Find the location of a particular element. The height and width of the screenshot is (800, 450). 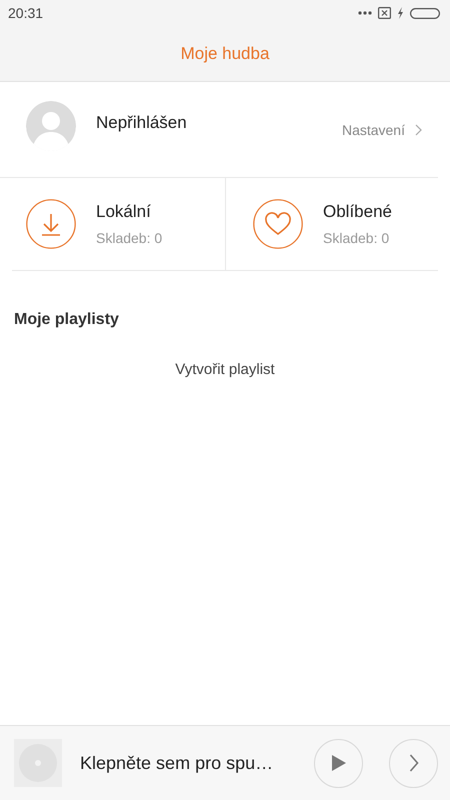

collection-tile: Lokální Skladeb: 0 is located at coordinates (118, 224).